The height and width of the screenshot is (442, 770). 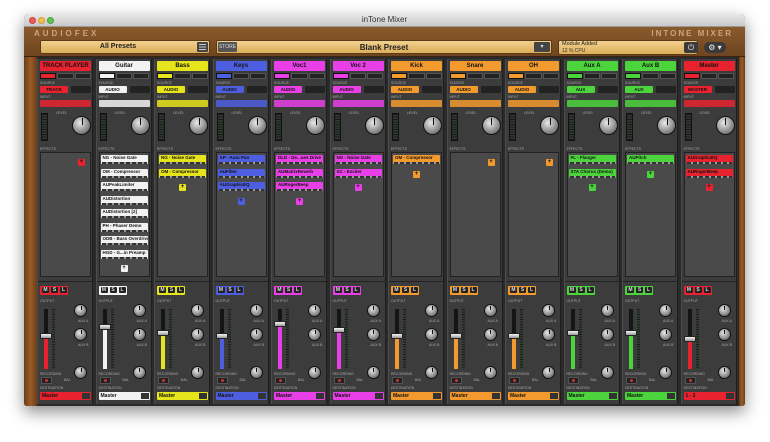 I want to click on gear-icon: ⚙ ▾, so click(x=715, y=47).